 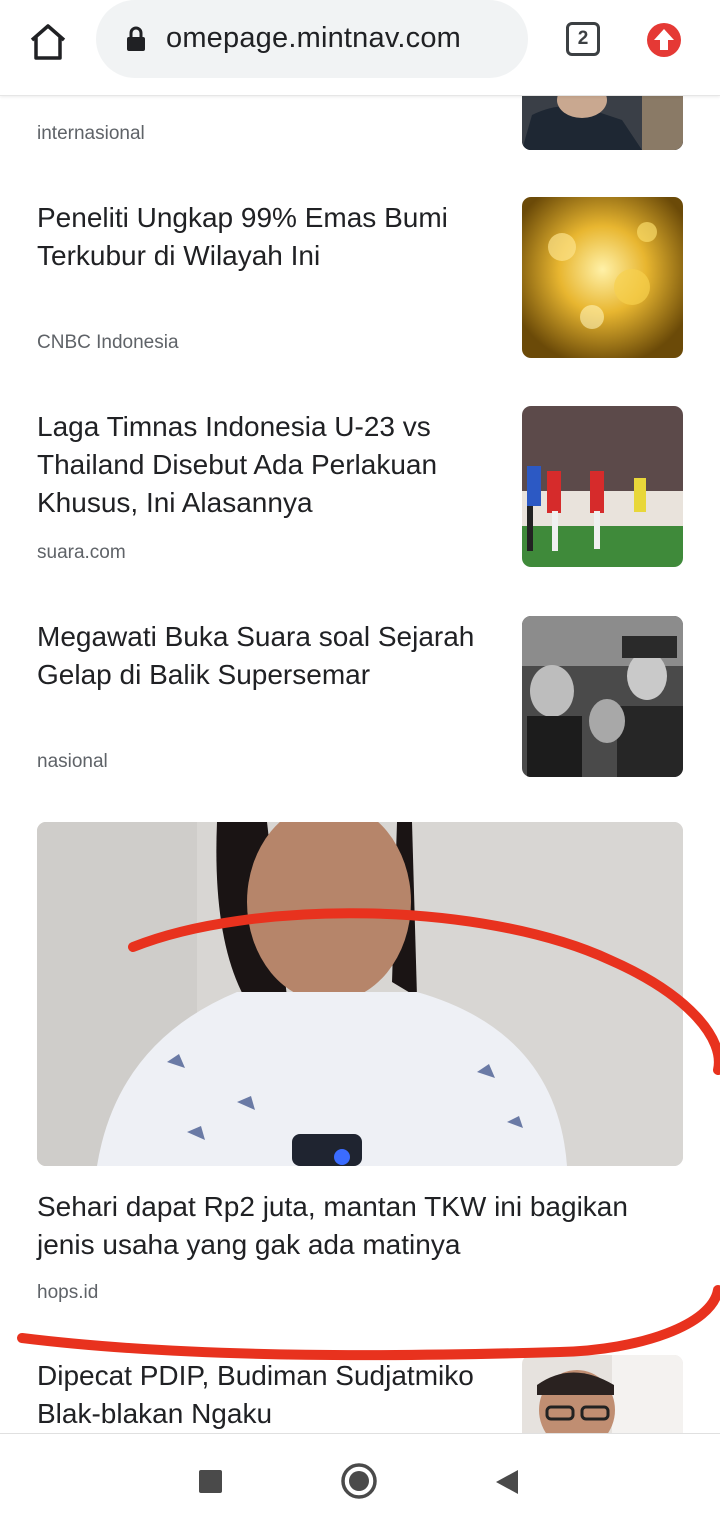 I want to click on update-arrow-icon, so click(x=664, y=40).